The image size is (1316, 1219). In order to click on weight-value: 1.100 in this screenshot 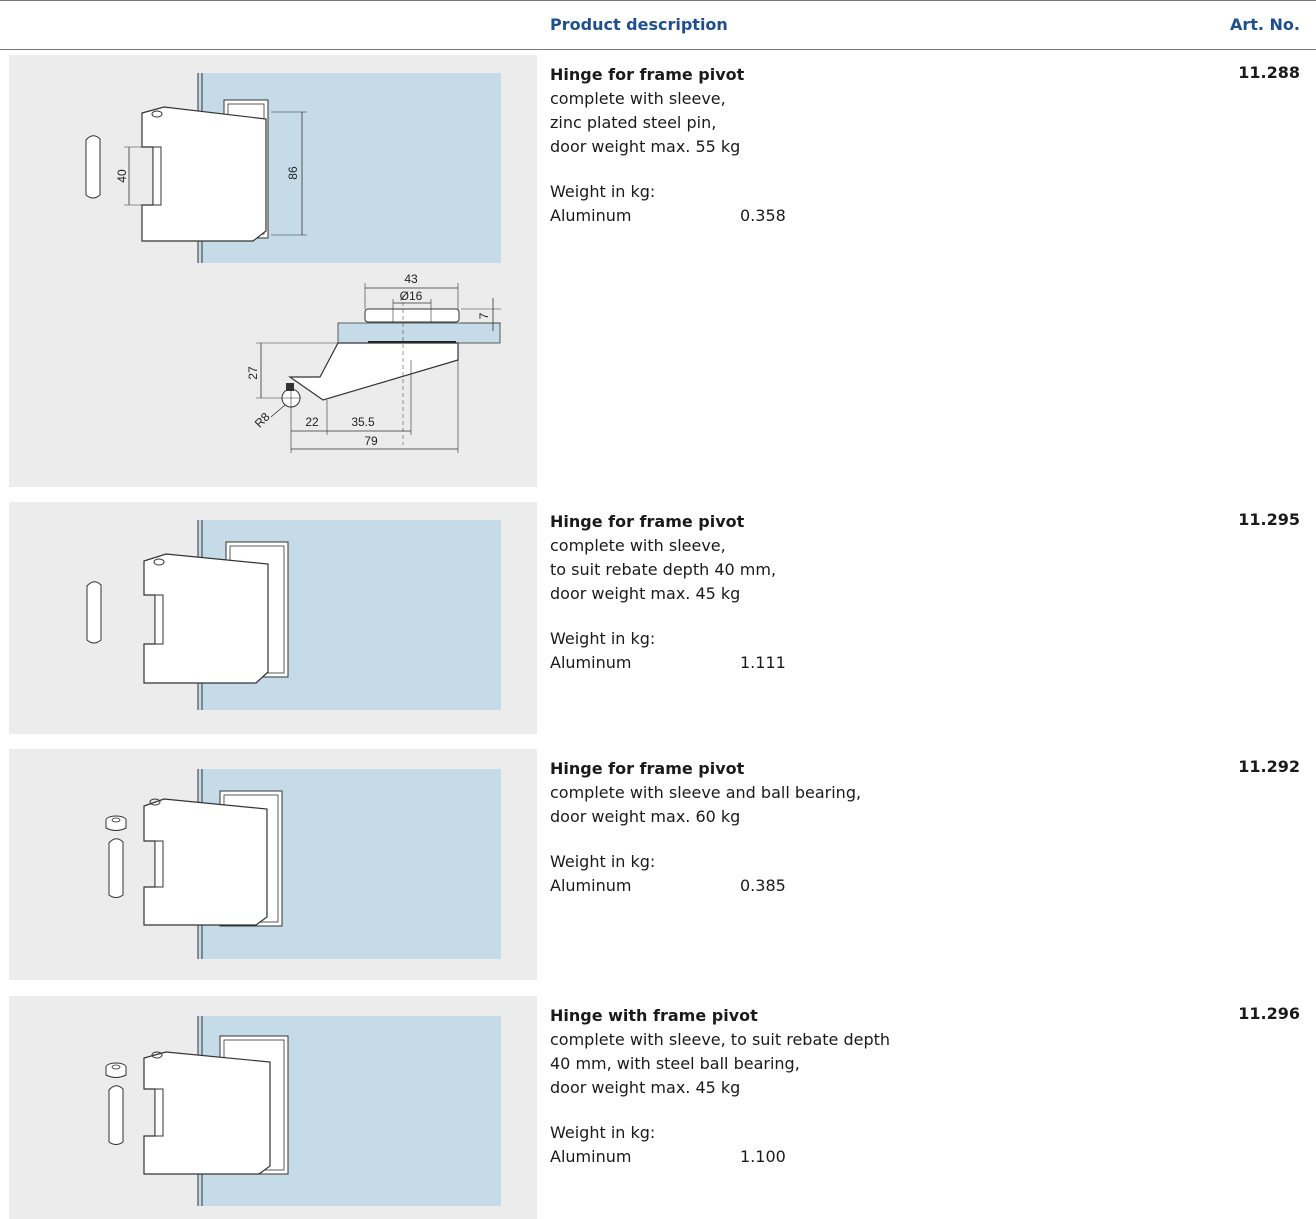, I will do `click(763, 1156)`.